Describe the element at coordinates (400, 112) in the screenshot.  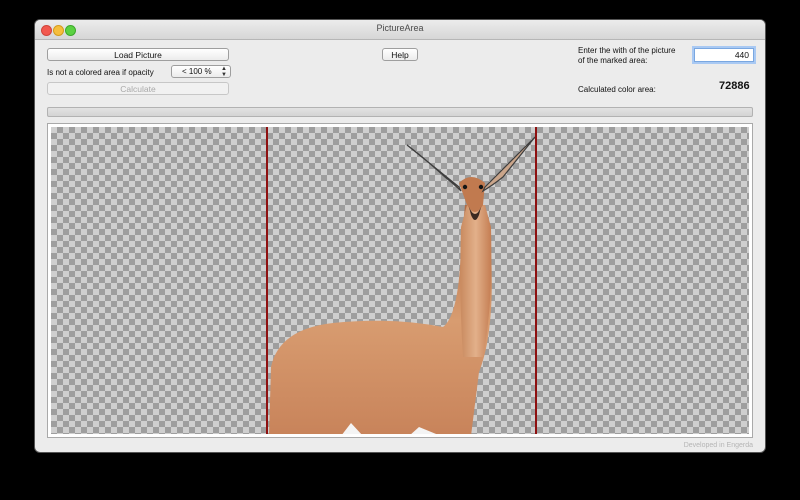
I see `progress-bar` at that location.